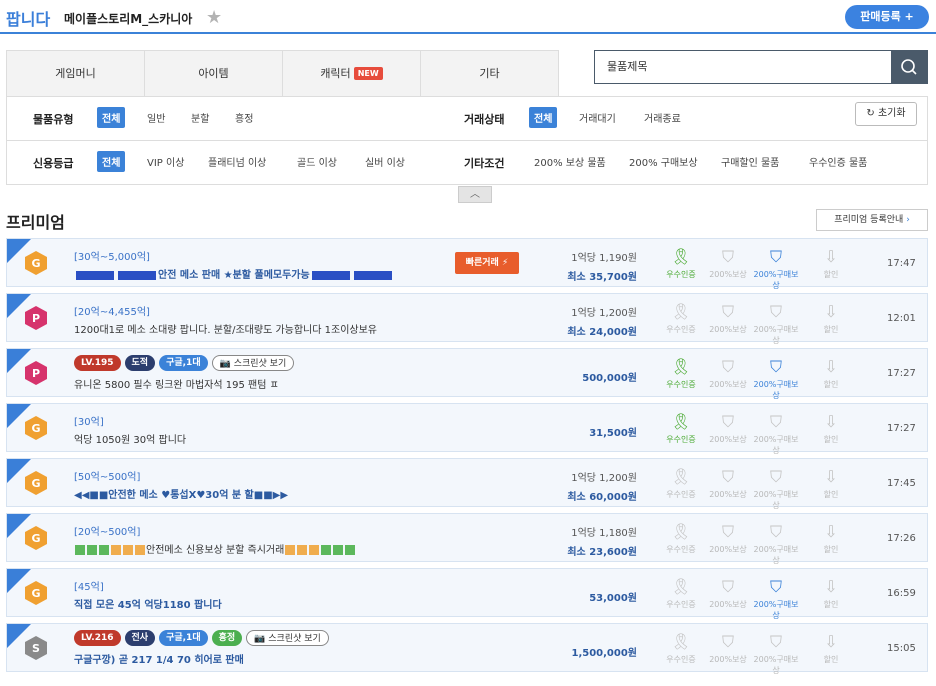 The image size is (936, 686). What do you see at coordinates (602, 332) in the screenshot?
I see `min-price: 최소 24,000원` at bounding box center [602, 332].